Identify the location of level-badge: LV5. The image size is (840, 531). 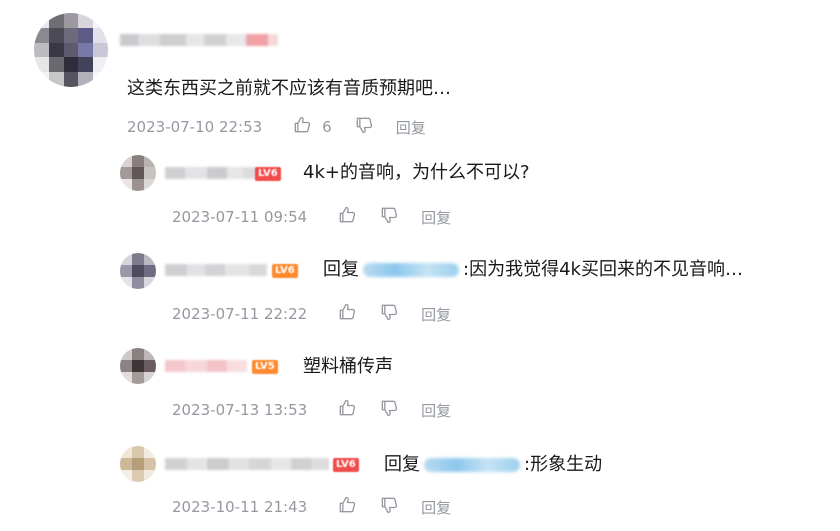
(265, 367).